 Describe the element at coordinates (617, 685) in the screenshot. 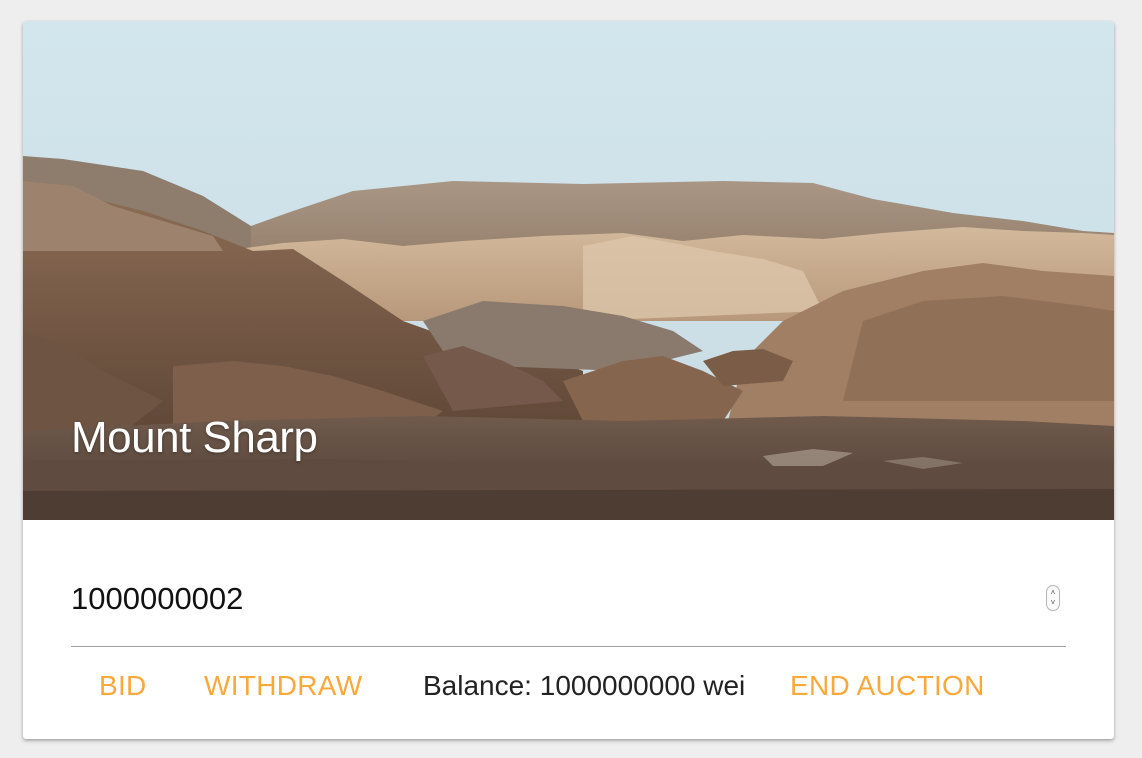

I see `balance-value: 1000000000` at that location.